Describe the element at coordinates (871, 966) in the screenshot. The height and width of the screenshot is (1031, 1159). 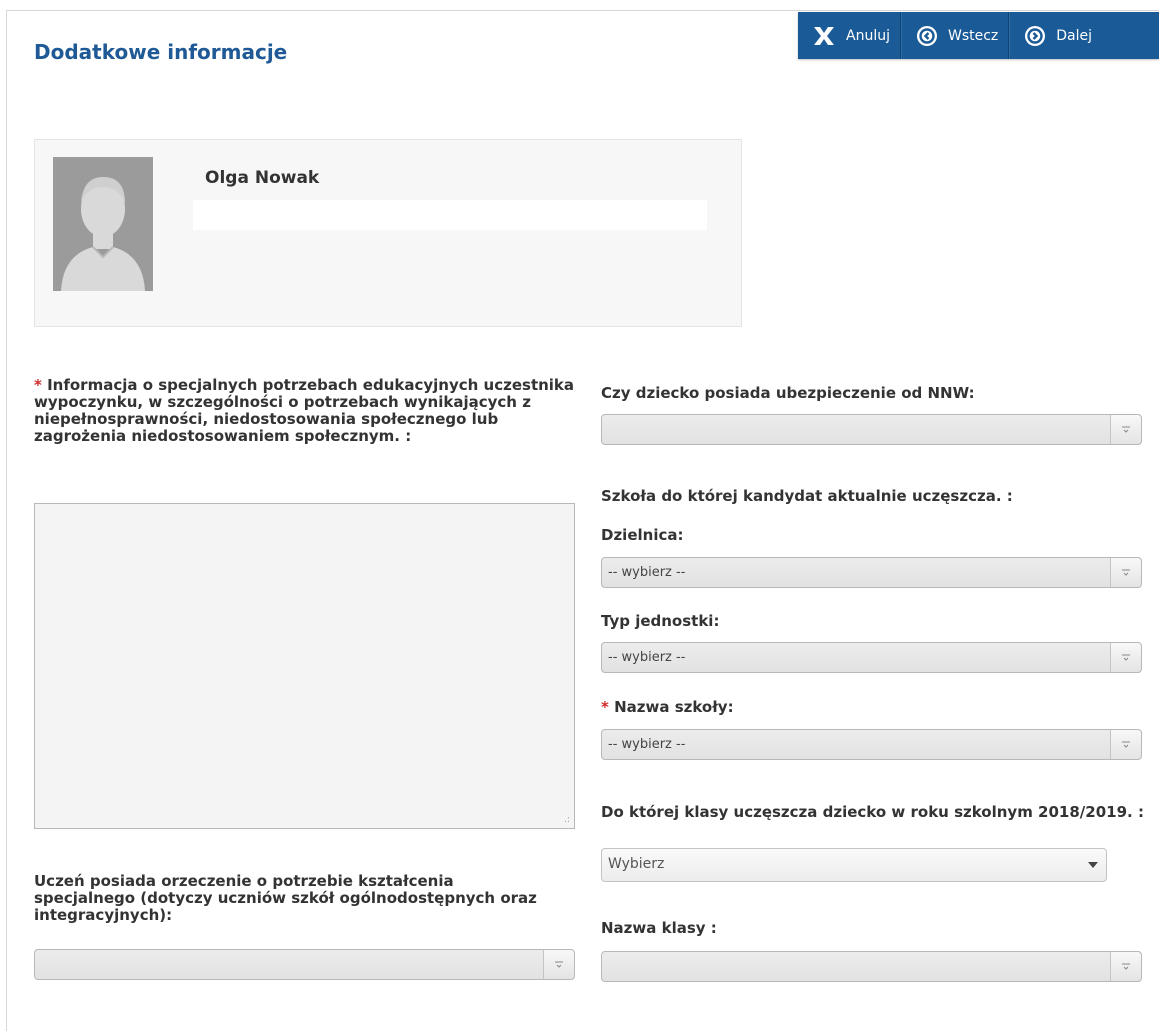
I see `class-name-select` at that location.